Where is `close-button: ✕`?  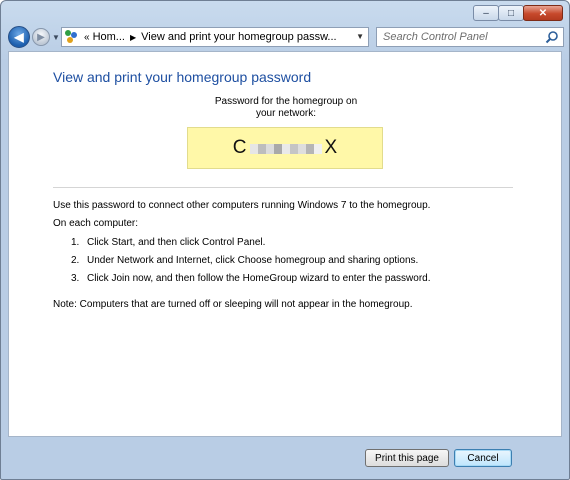 close-button: ✕ is located at coordinates (543, 13).